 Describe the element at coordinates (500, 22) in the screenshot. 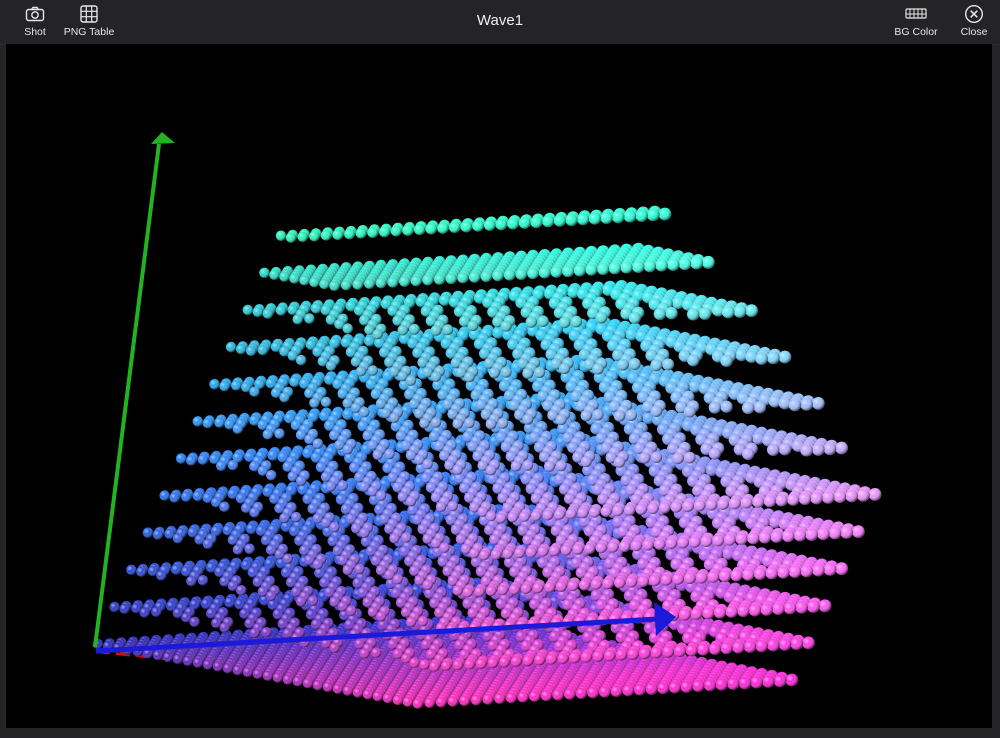

I see `toolbar: Shot PNG Table Wave1 BG Color Close` at that location.